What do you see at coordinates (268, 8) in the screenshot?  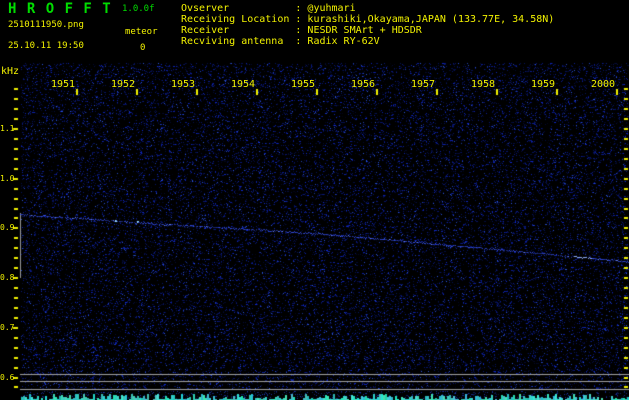 I see `station-info-row: Ovserver : @yuhmari` at bounding box center [268, 8].